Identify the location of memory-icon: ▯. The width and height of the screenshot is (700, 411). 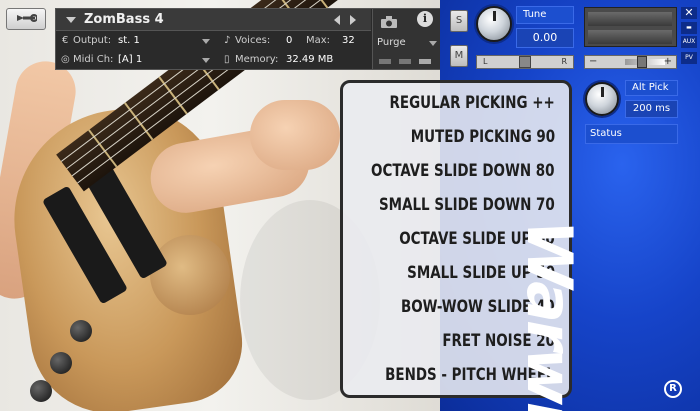
(227, 59).